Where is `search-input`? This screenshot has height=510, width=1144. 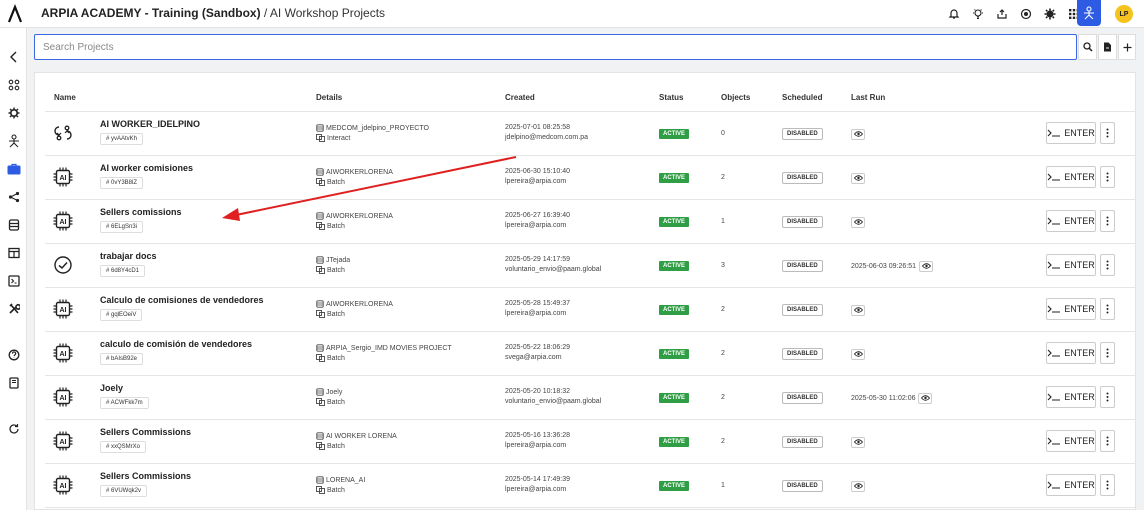
search-input is located at coordinates (555, 47).